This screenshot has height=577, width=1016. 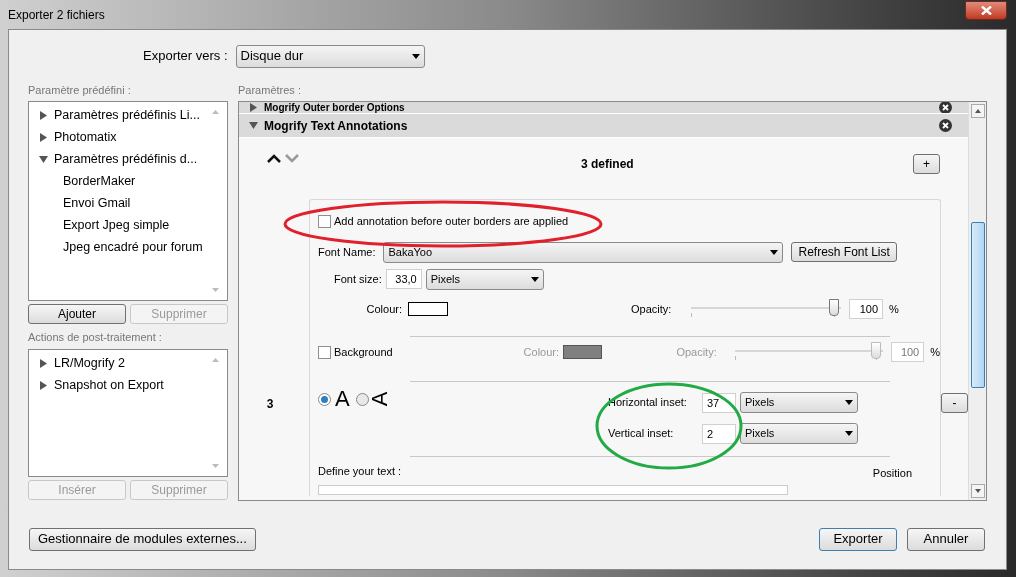 I want to click on field-label: Position, so click(x=892, y=473).